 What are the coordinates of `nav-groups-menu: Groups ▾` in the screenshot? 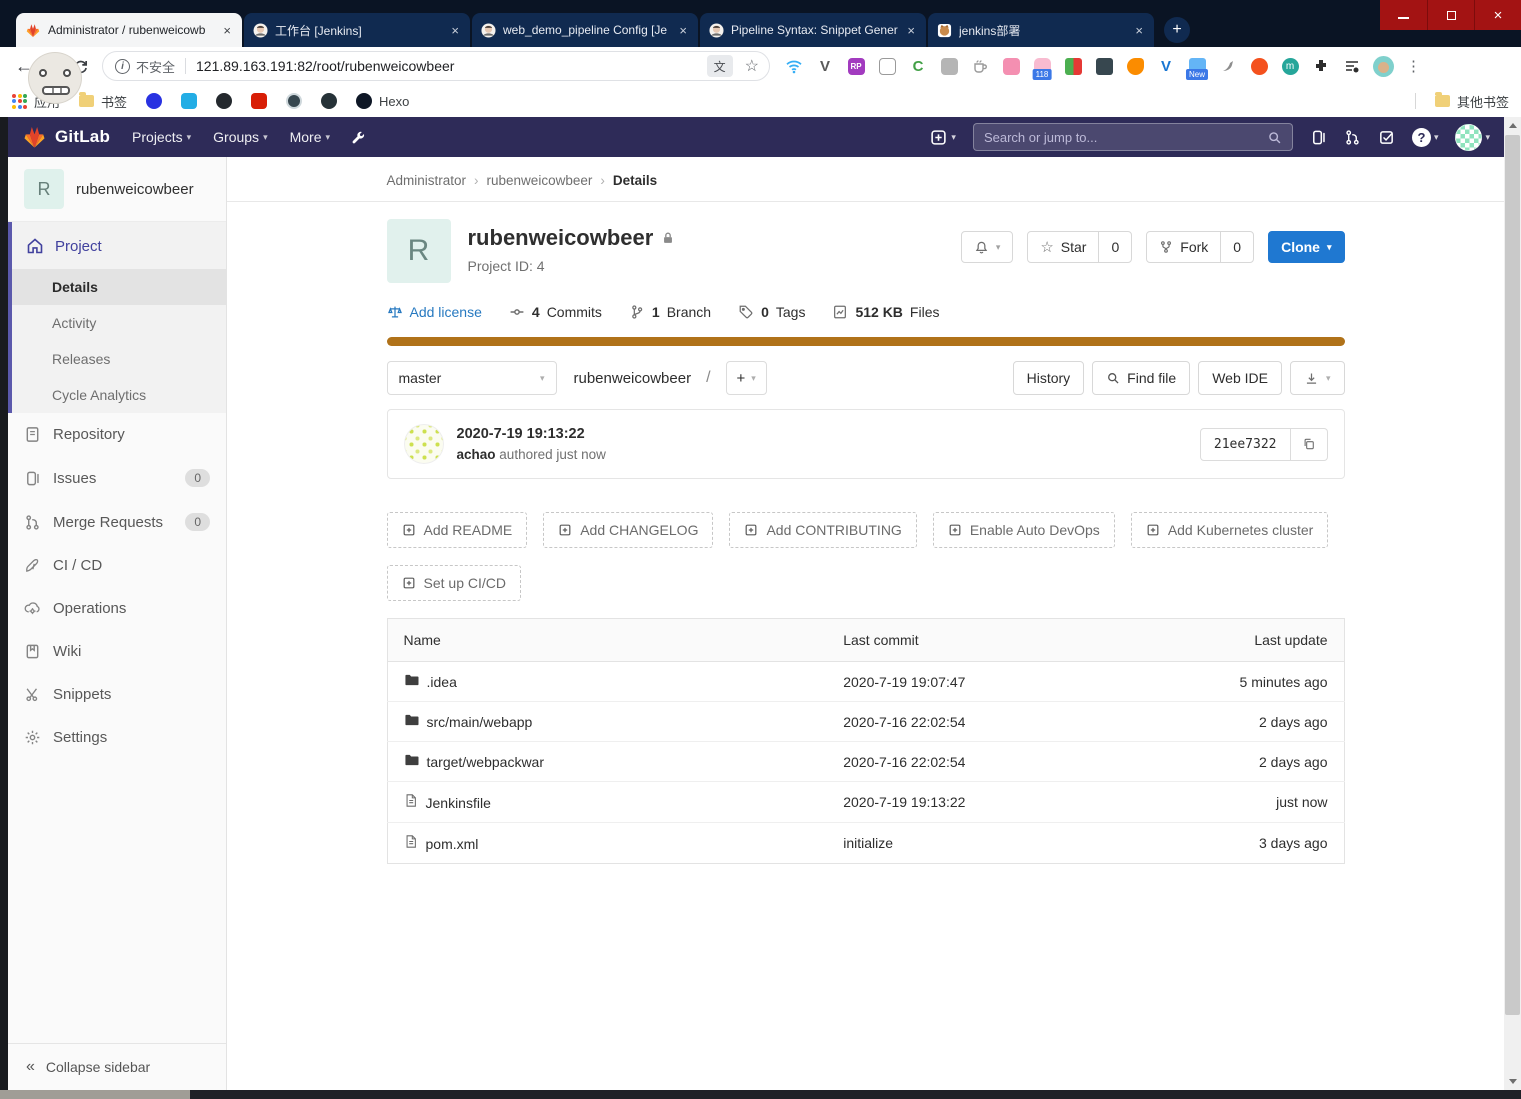 It's located at (240, 137).